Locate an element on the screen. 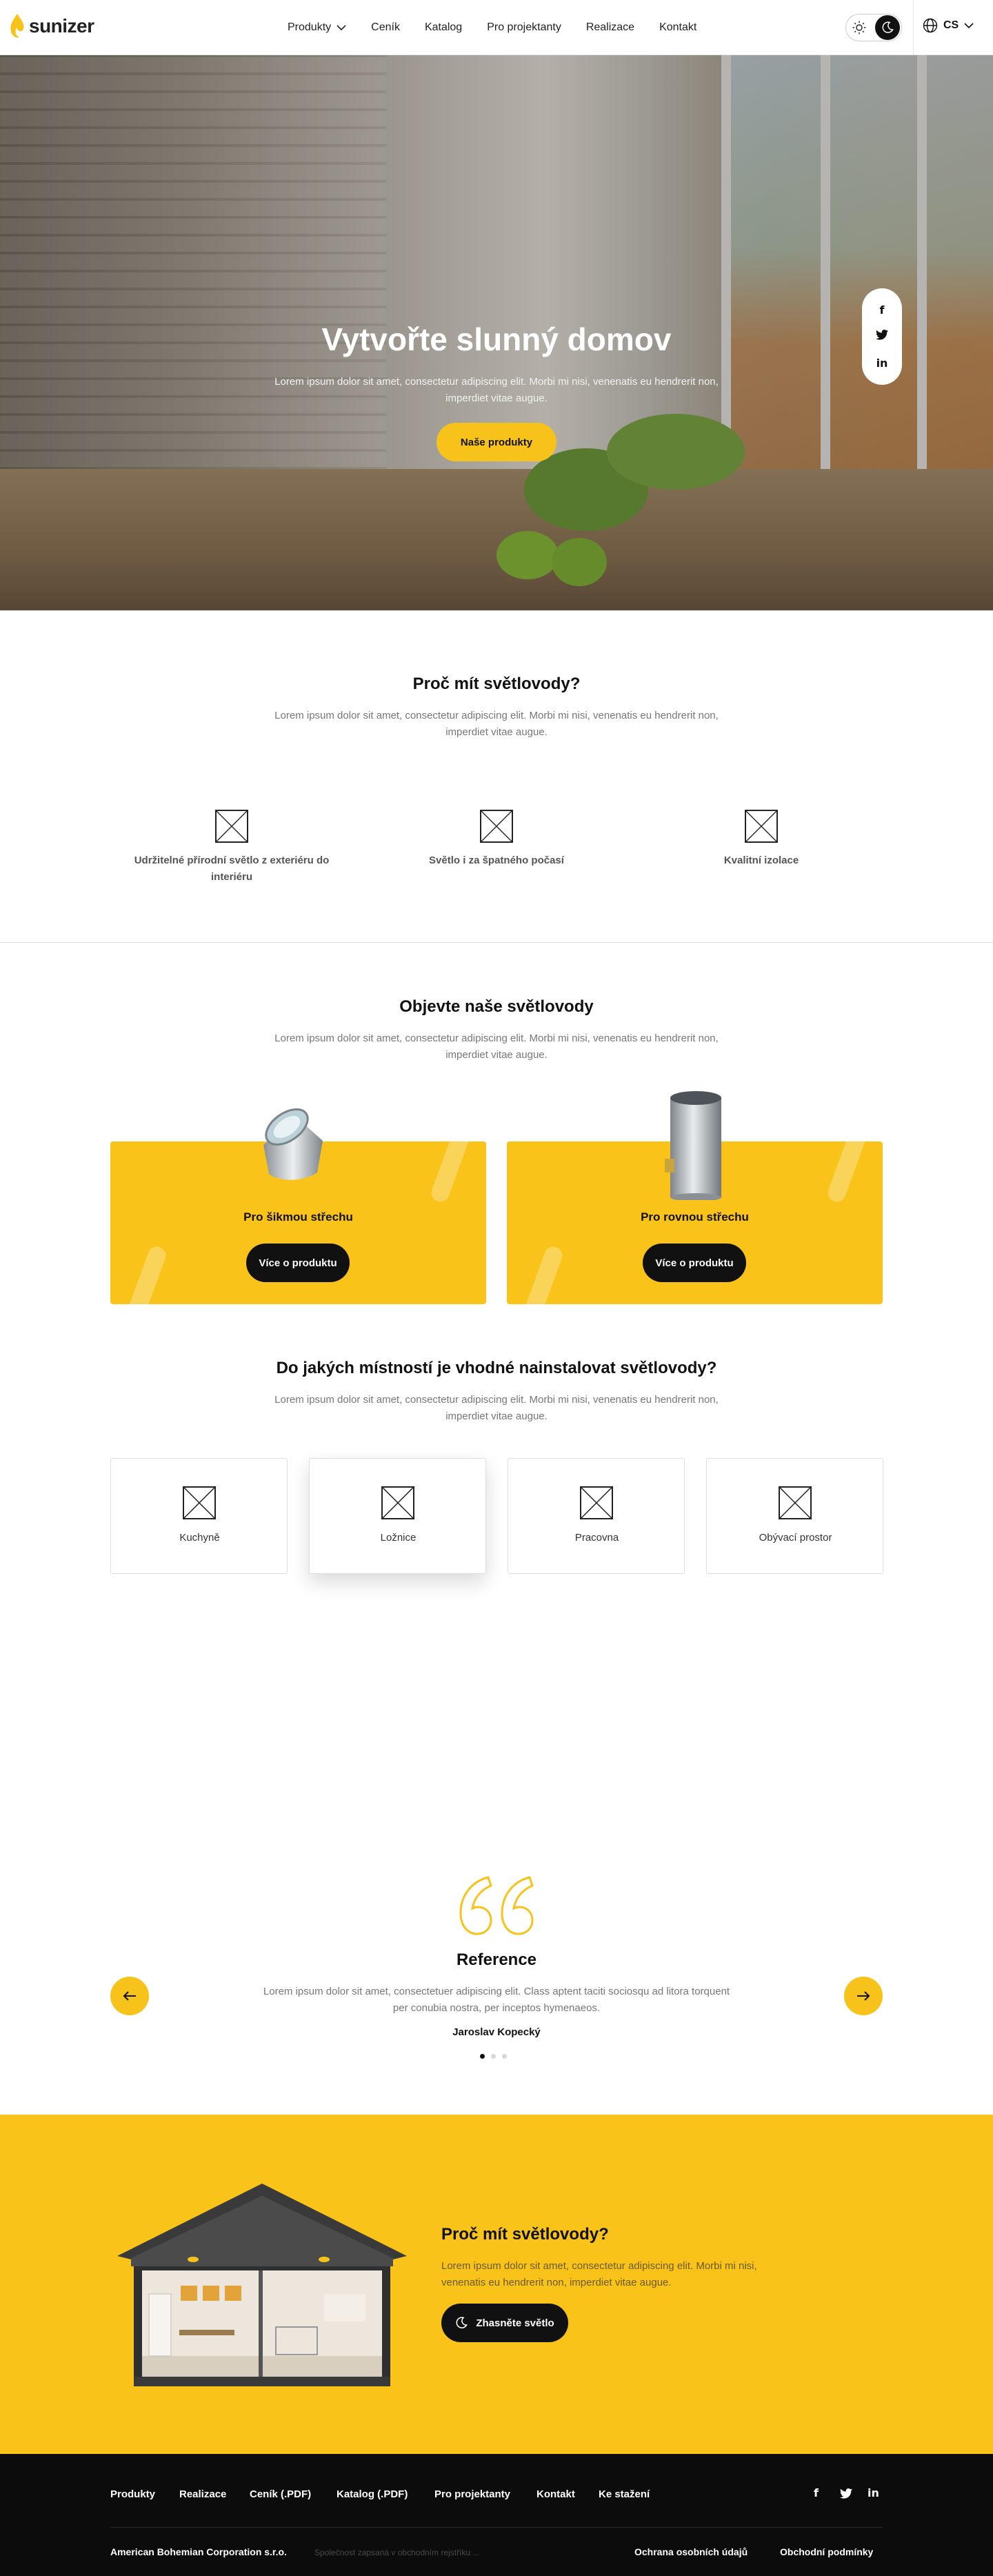 The width and height of the screenshot is (993, 2576). arrow-right-icon is located at coordinates (863, 1996).